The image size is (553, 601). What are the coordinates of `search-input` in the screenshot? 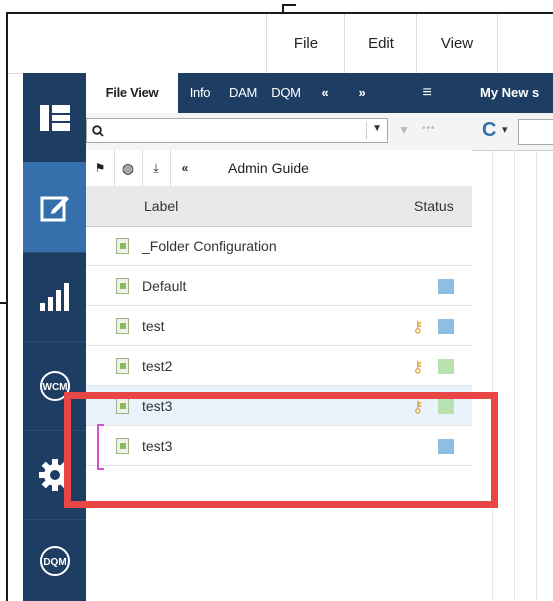 It's located at (238, 131).